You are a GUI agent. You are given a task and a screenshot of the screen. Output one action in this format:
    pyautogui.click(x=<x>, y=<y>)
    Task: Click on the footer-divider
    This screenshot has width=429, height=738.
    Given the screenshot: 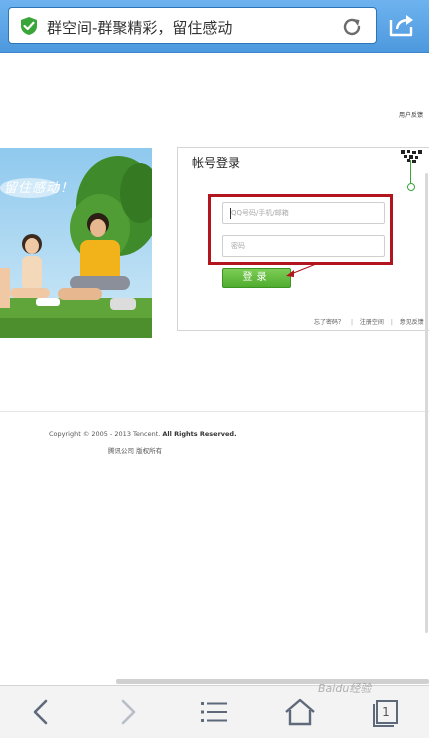 What is the action you would take?
    pyautogui.click(x=214, y=411)
    